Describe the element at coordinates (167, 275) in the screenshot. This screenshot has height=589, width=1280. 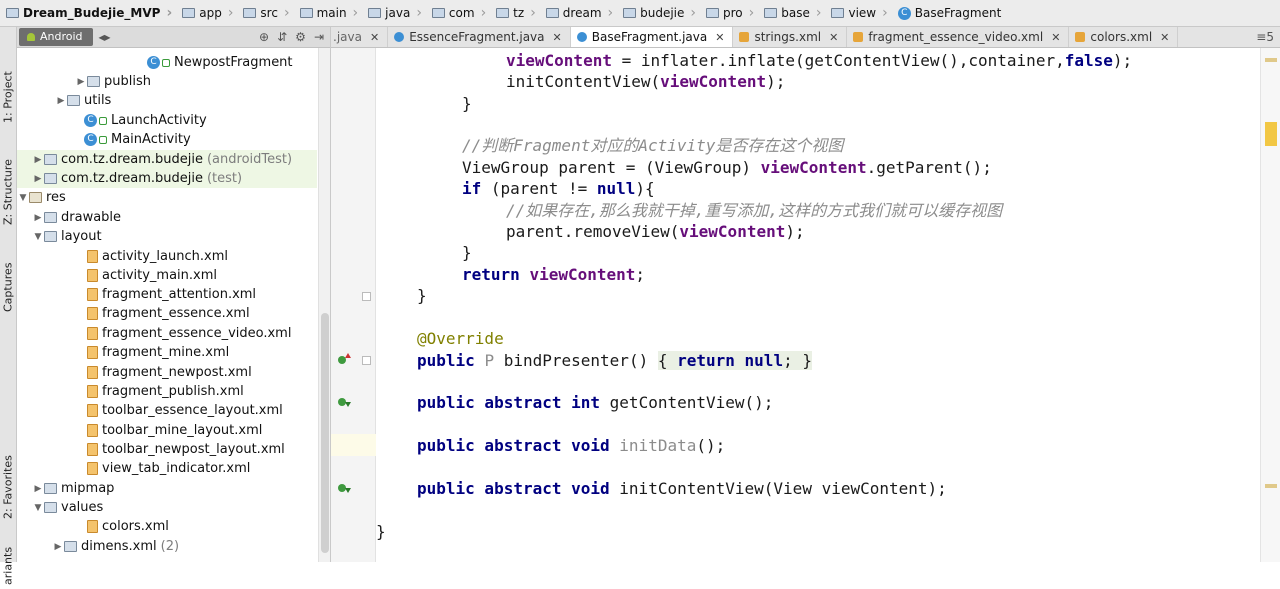
I see `tree-item: activity_main.xml` at that location.